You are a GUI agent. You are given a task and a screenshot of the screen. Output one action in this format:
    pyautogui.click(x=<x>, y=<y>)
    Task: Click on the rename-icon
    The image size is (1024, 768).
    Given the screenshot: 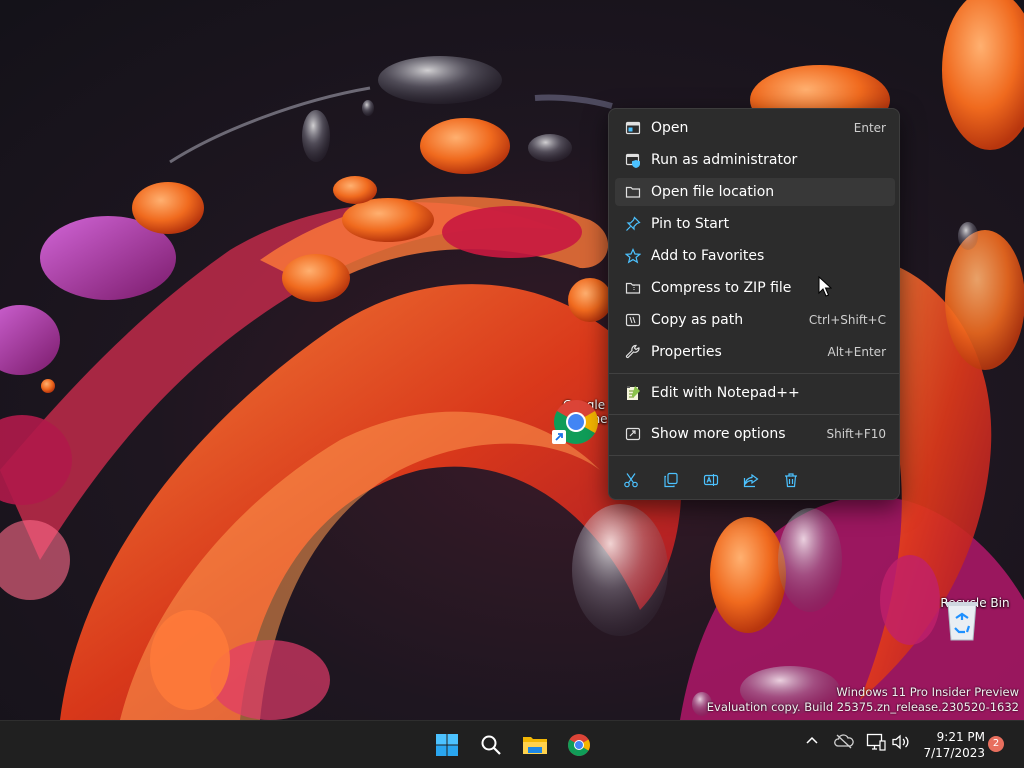 What is the action you would take?
    pyautogui.click(x=711, y=480)
    